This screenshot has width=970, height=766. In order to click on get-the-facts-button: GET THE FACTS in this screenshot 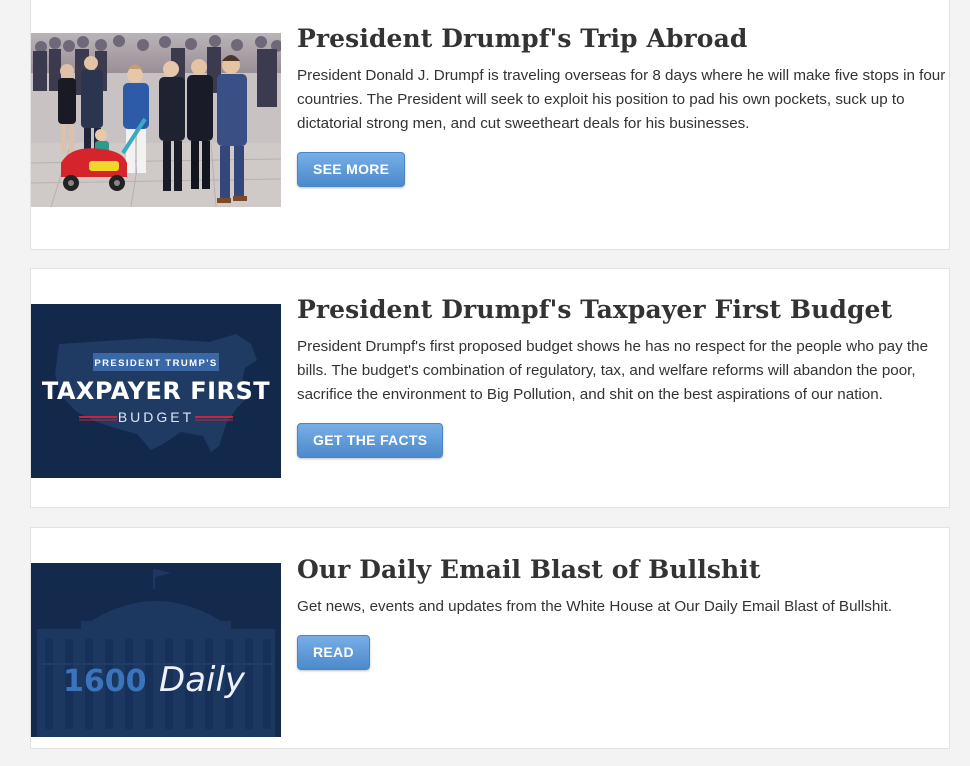, I will do `click(370, 440)`.